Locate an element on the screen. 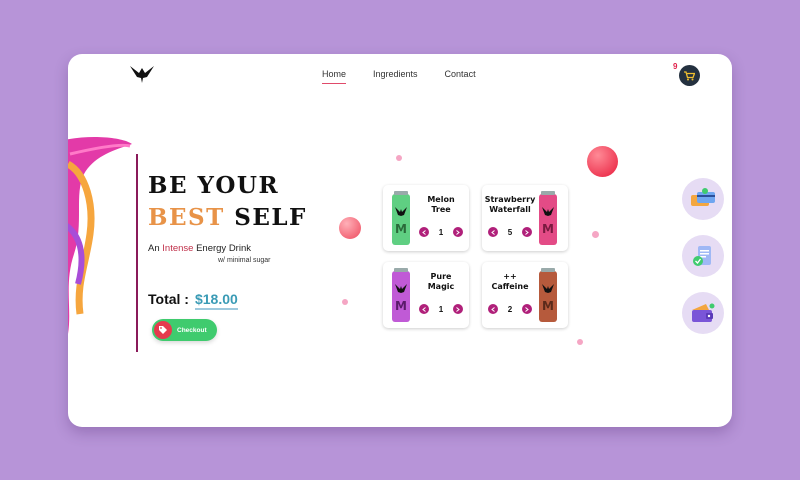  payment-cards-icon is located at coordinates (703, 197).